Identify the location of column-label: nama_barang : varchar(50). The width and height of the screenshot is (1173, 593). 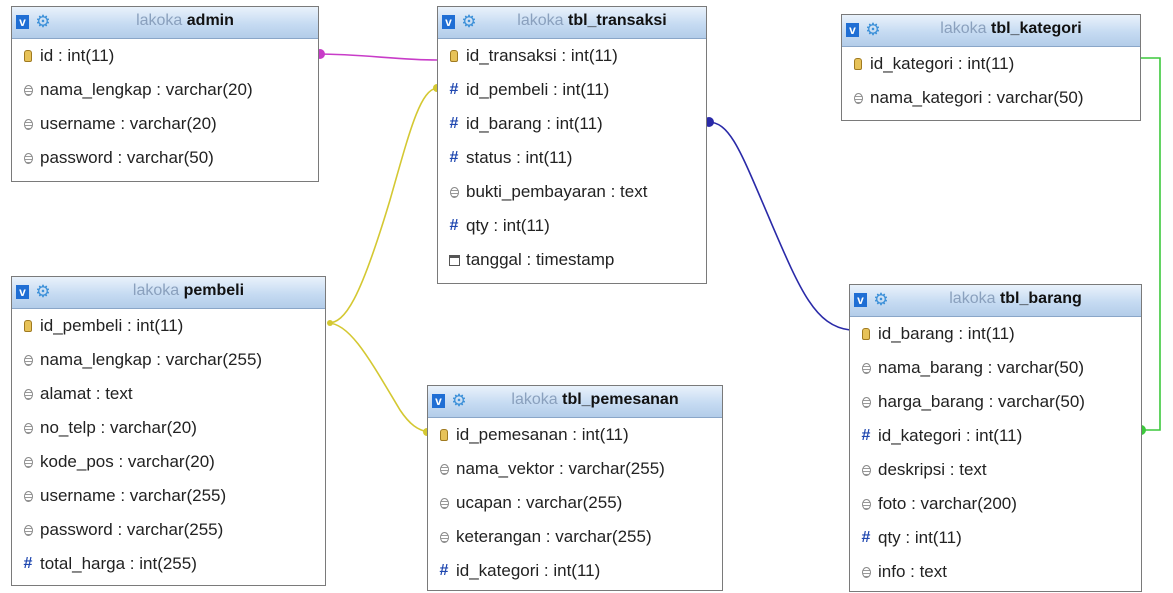
(981, 367).